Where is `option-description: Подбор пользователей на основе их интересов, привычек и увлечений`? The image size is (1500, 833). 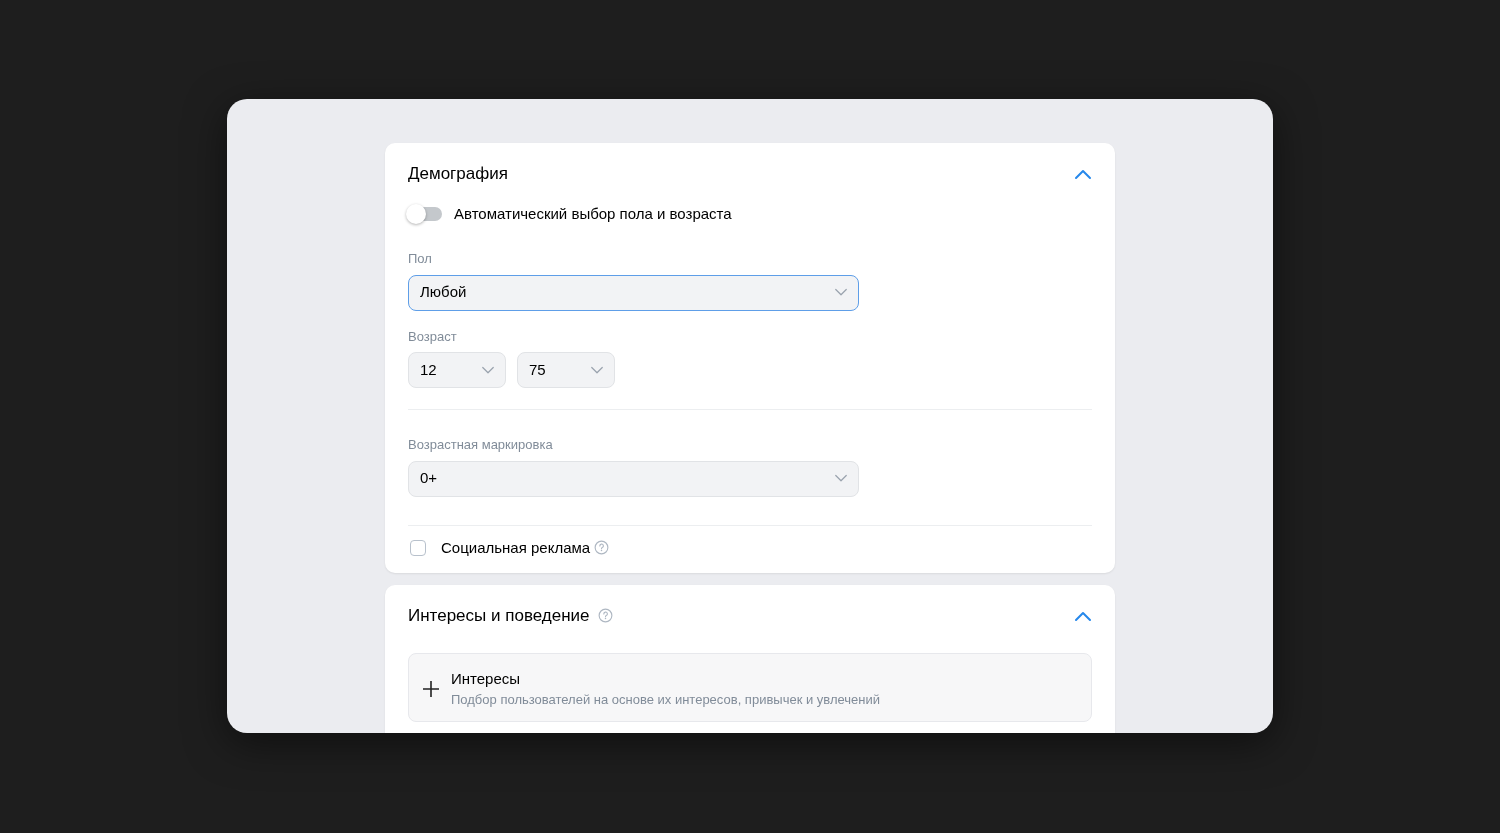 option-description: Подбор пользователей на основе их интересов, привычек и увлечений is located at coordinates (665, 700).